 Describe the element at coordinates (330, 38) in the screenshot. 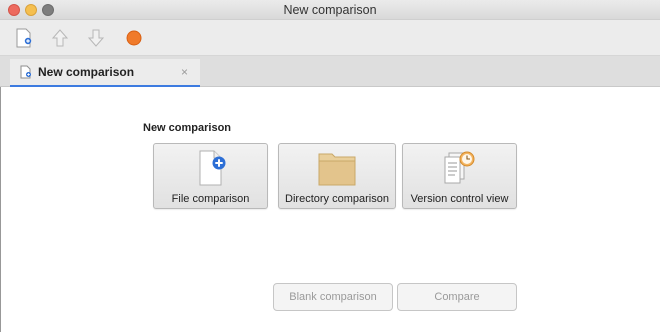

I see `toolbar` at that location.